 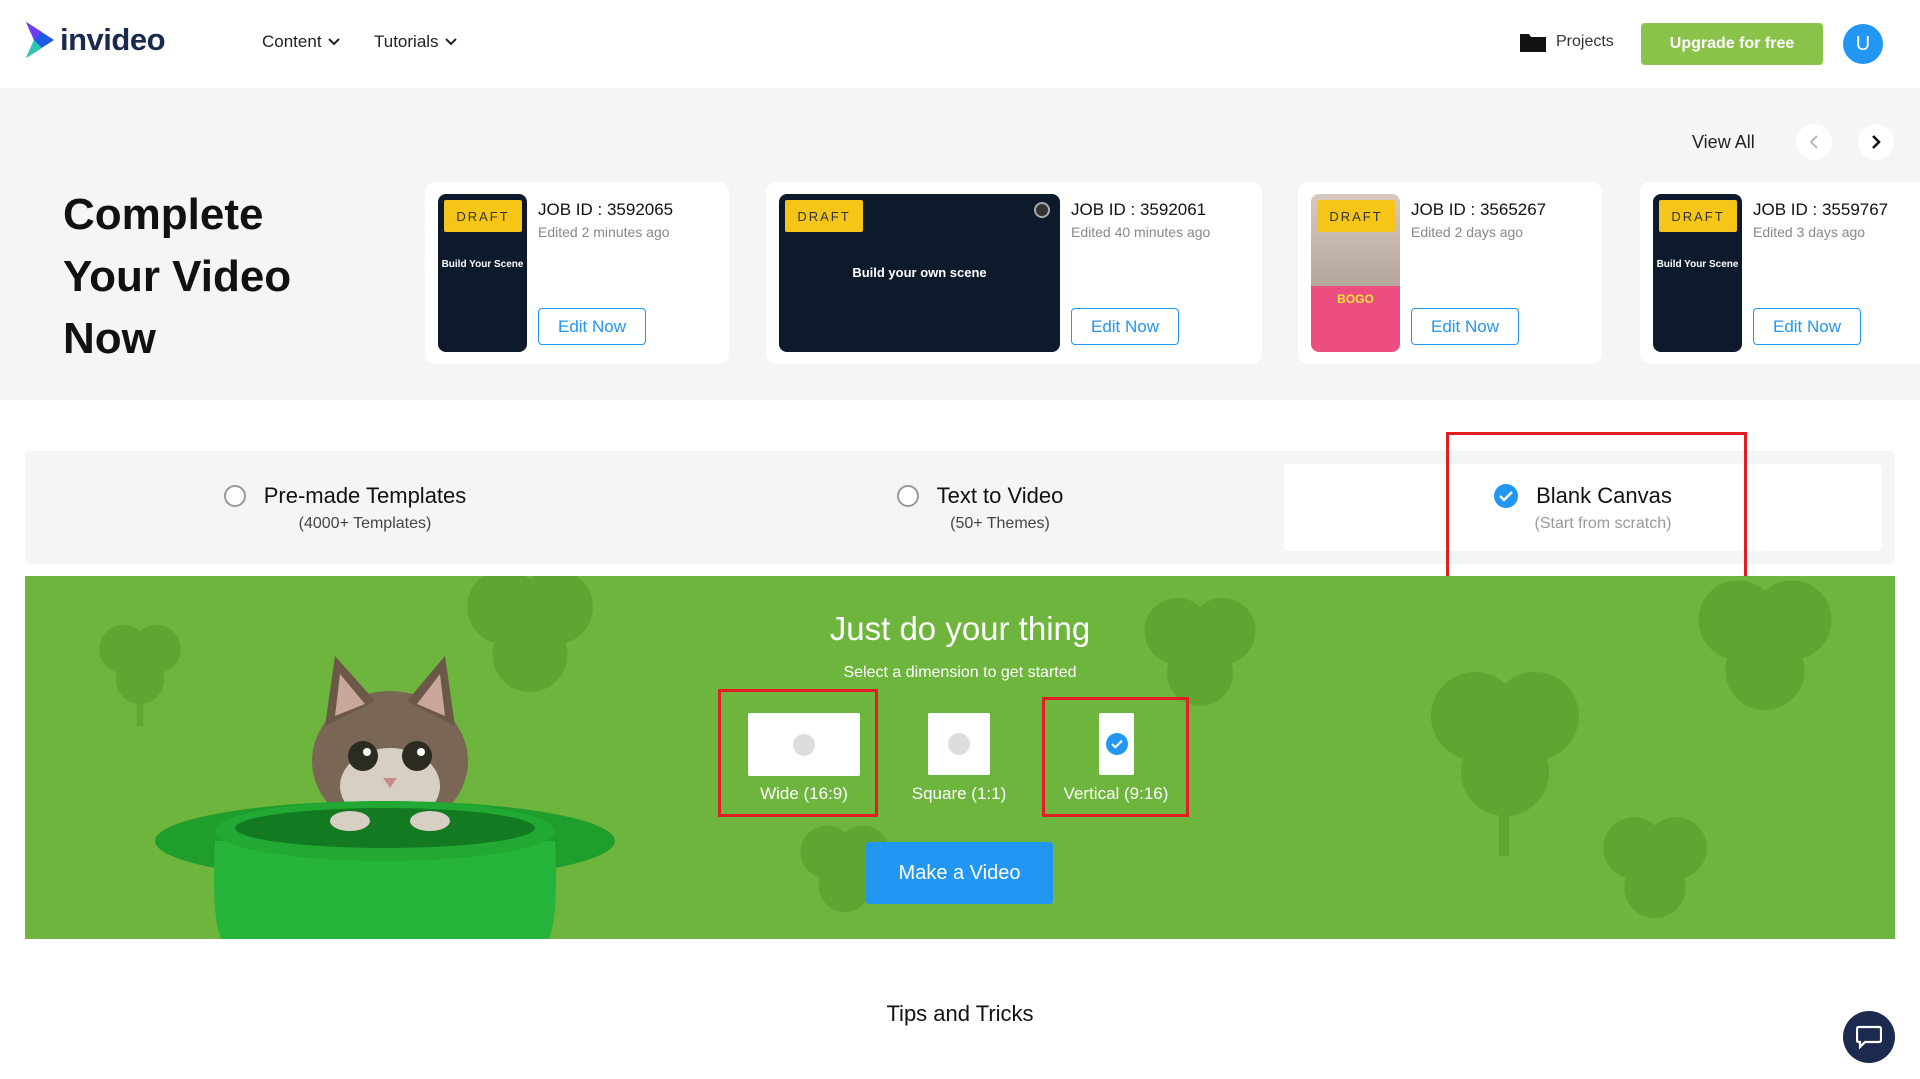 I want to click on carousel-prev-button, so click(x=1814, y=142).